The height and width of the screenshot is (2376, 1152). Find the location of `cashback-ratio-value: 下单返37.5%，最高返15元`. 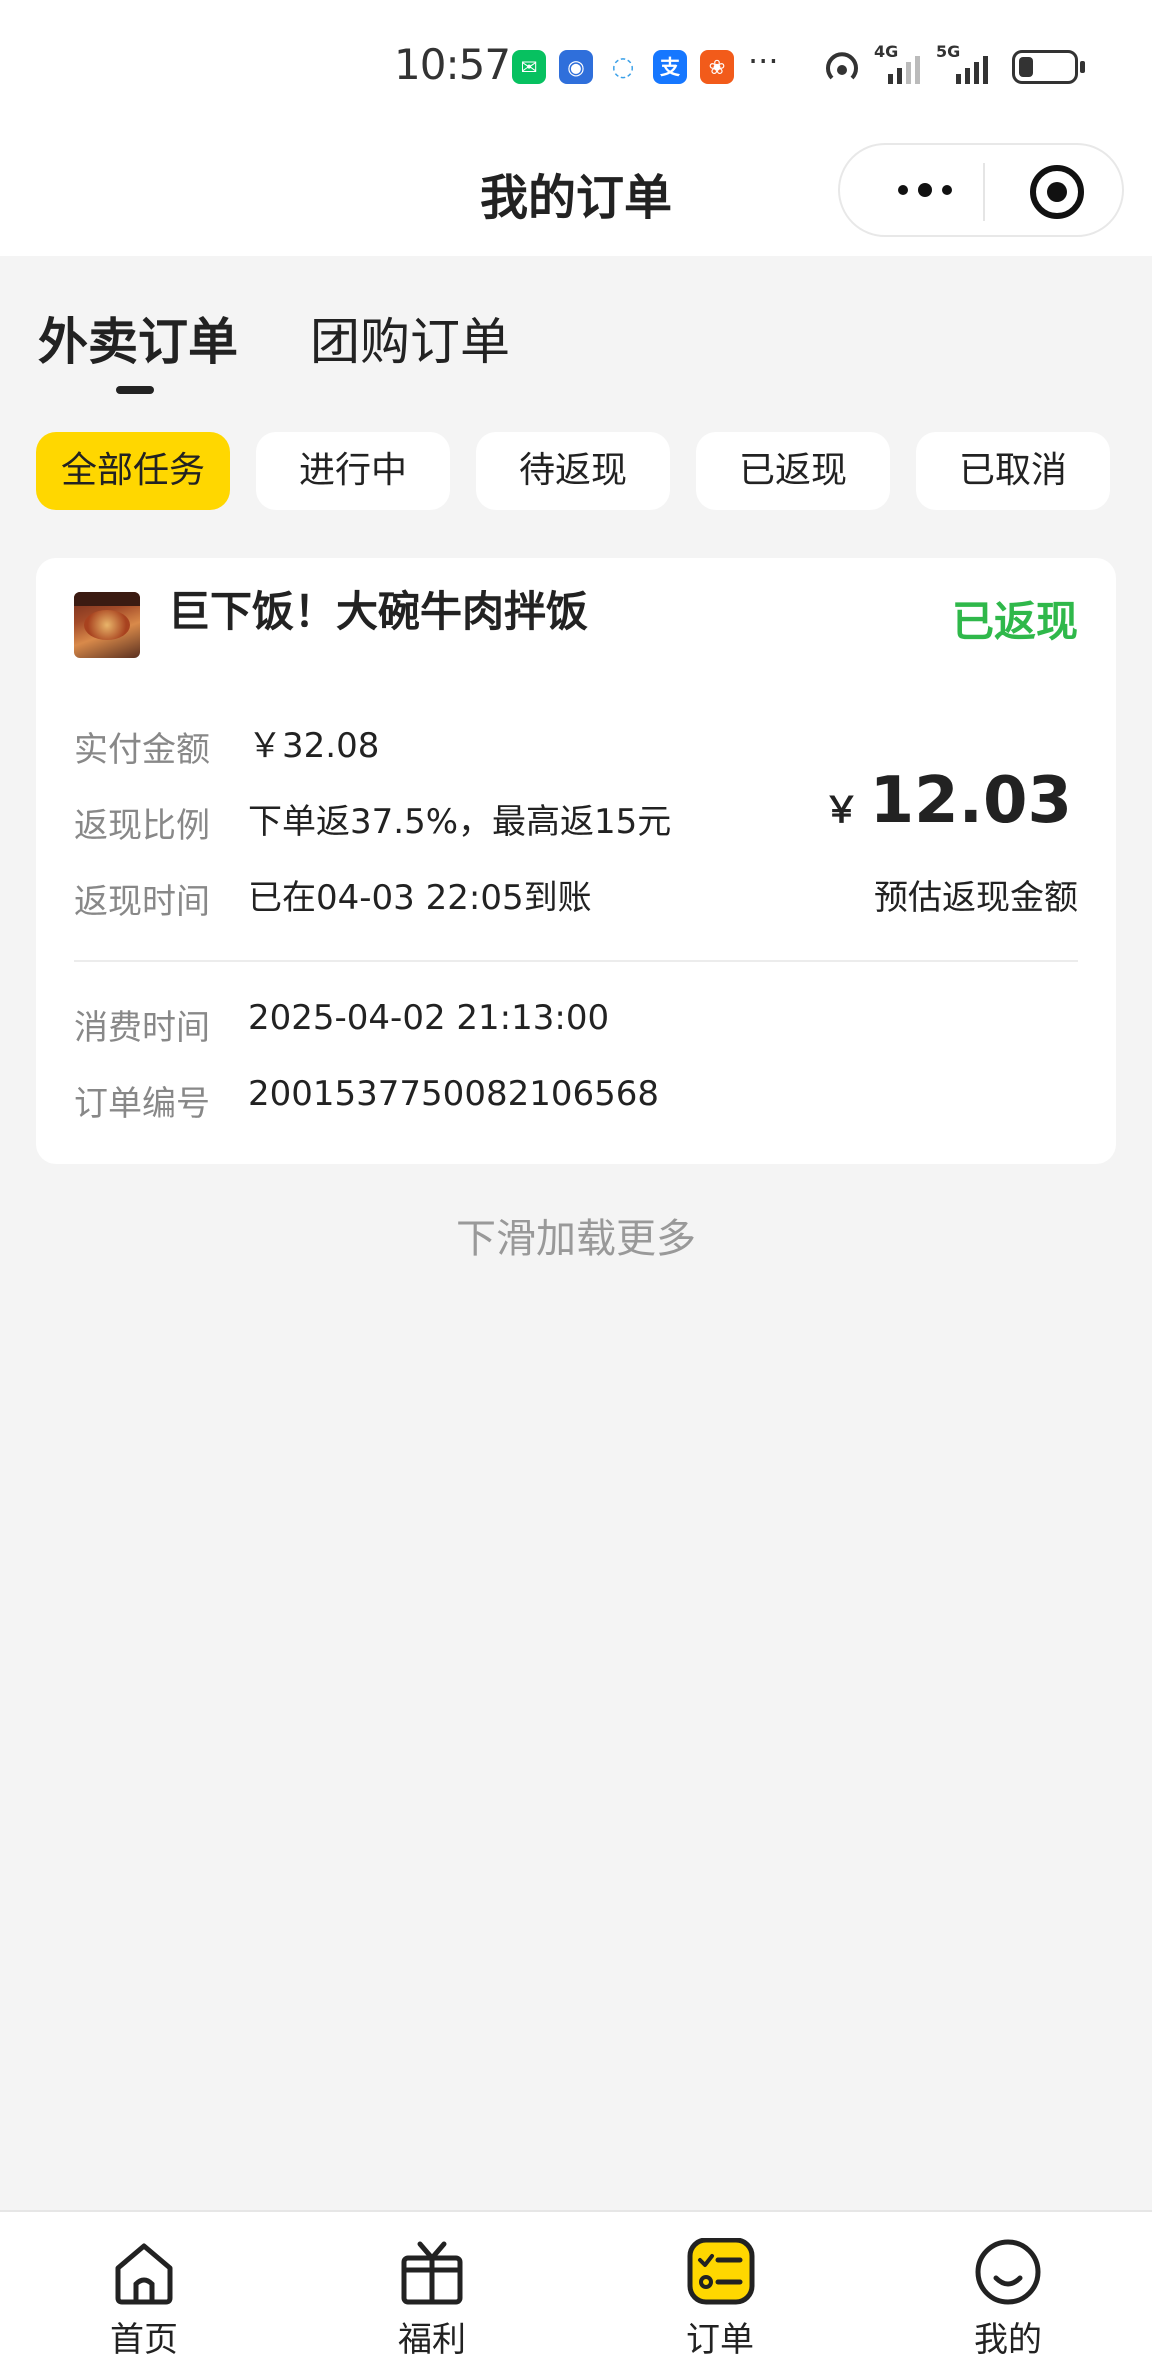

cashback-ratio-value: 下单返37.5%，最高返15元 is located at coordinates (460, 822).